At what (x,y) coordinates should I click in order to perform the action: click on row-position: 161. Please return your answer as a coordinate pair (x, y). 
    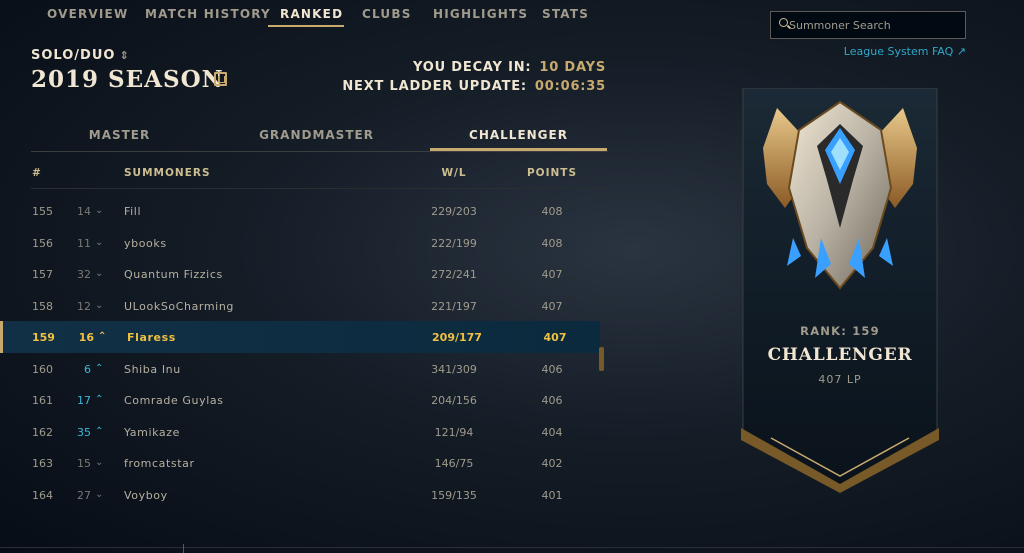
    Looking at the image, I should click on (42, 400).